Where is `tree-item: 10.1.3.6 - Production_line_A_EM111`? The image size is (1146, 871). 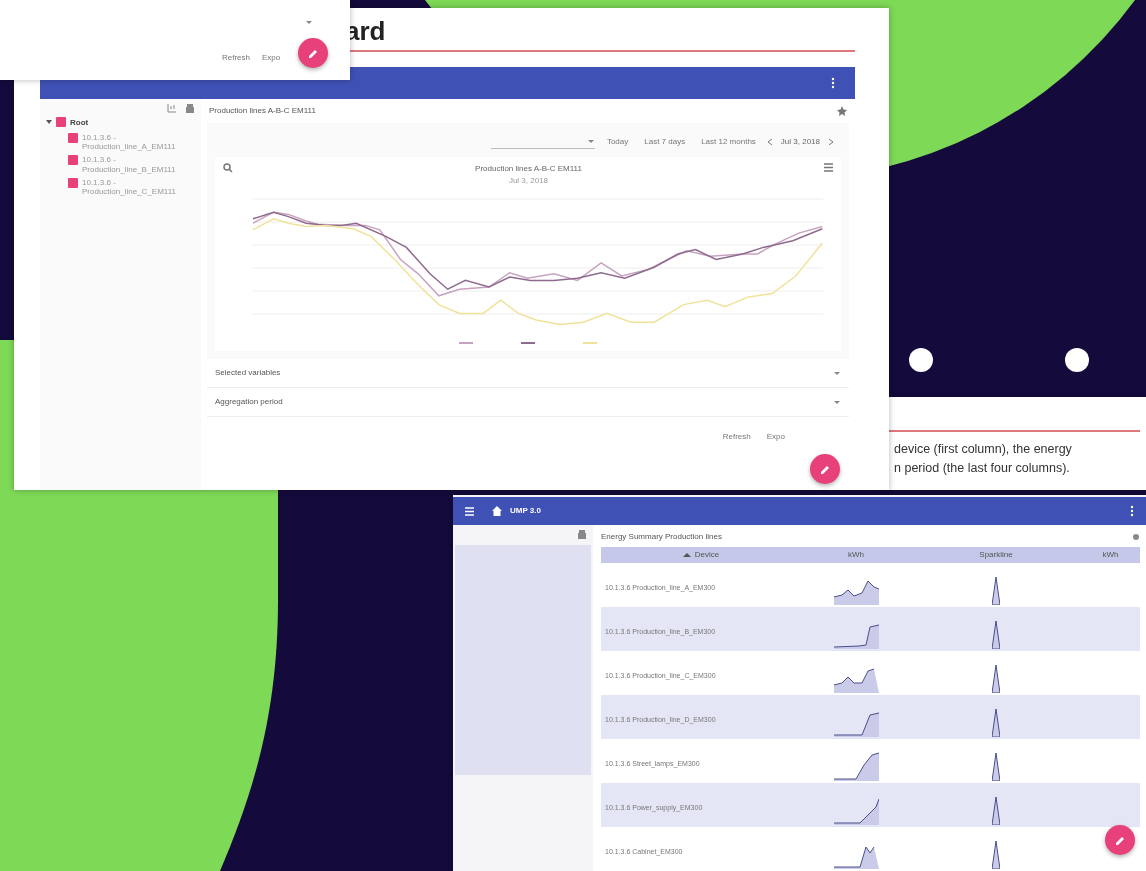 tree-item: 10.1.3.6 - Production_line_A_EM111 is located at coordinates (137, 142).